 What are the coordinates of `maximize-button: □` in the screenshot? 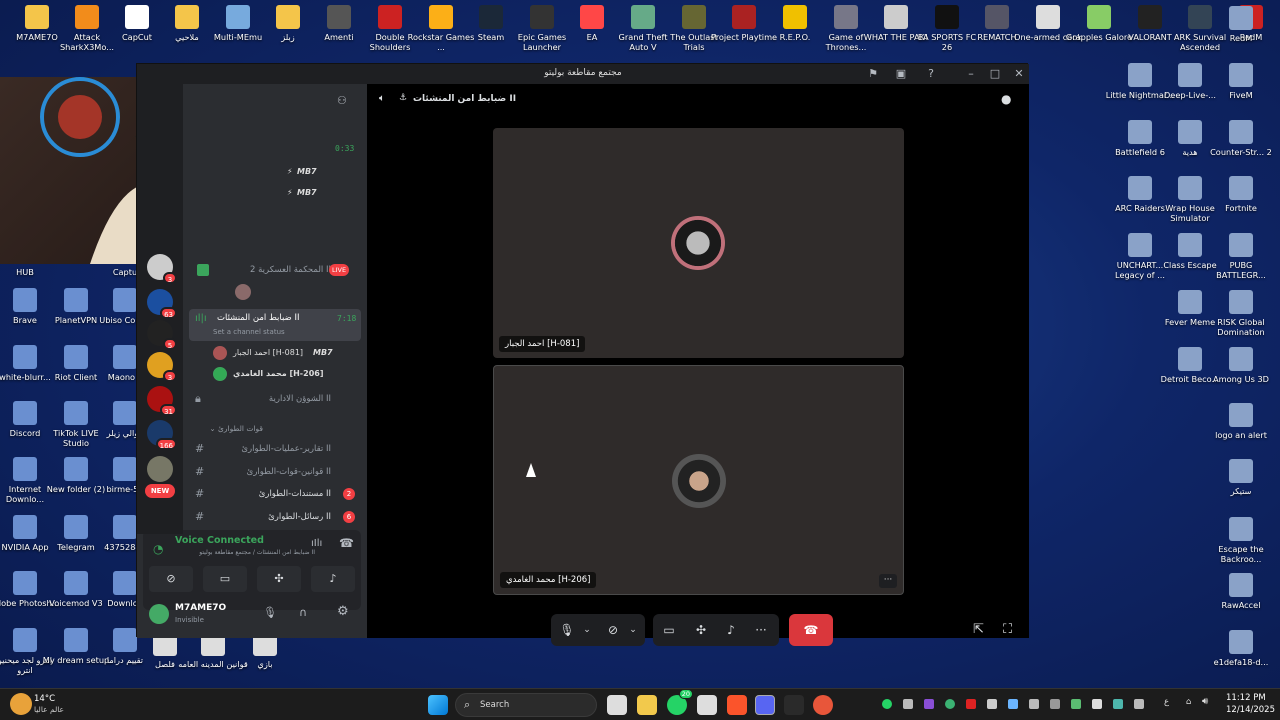 It's located at (995, 74).